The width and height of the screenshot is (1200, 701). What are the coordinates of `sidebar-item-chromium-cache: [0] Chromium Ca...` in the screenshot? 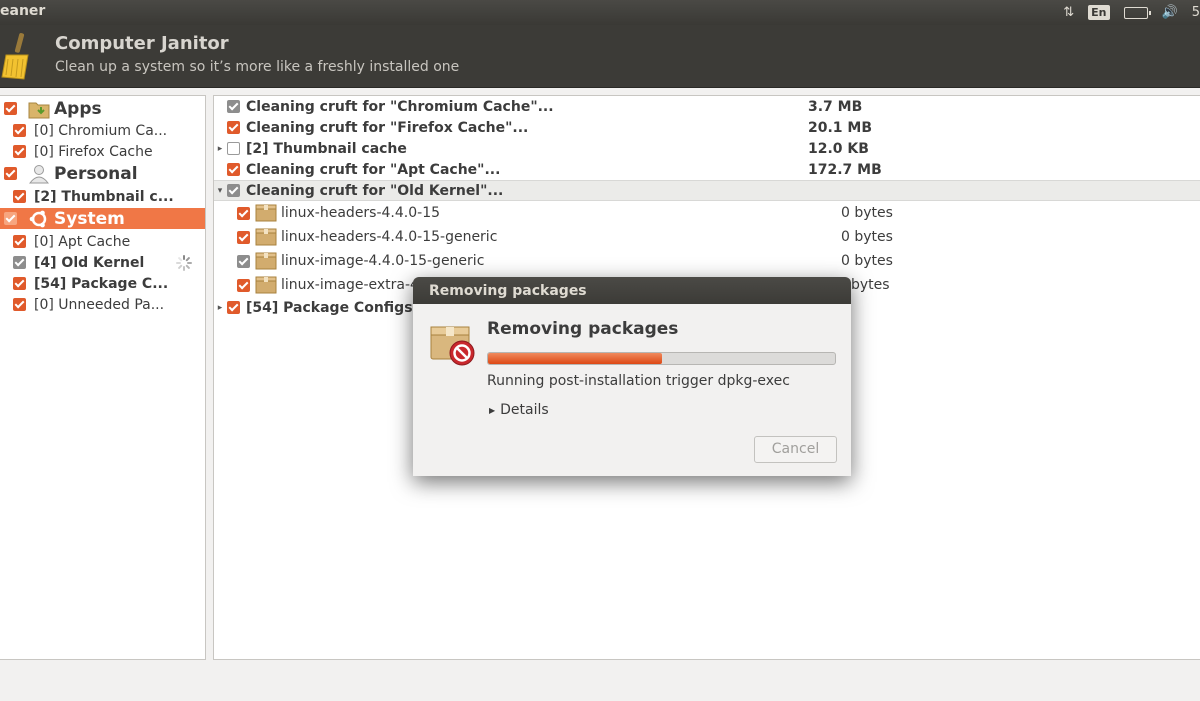 It's located at (102, 130).